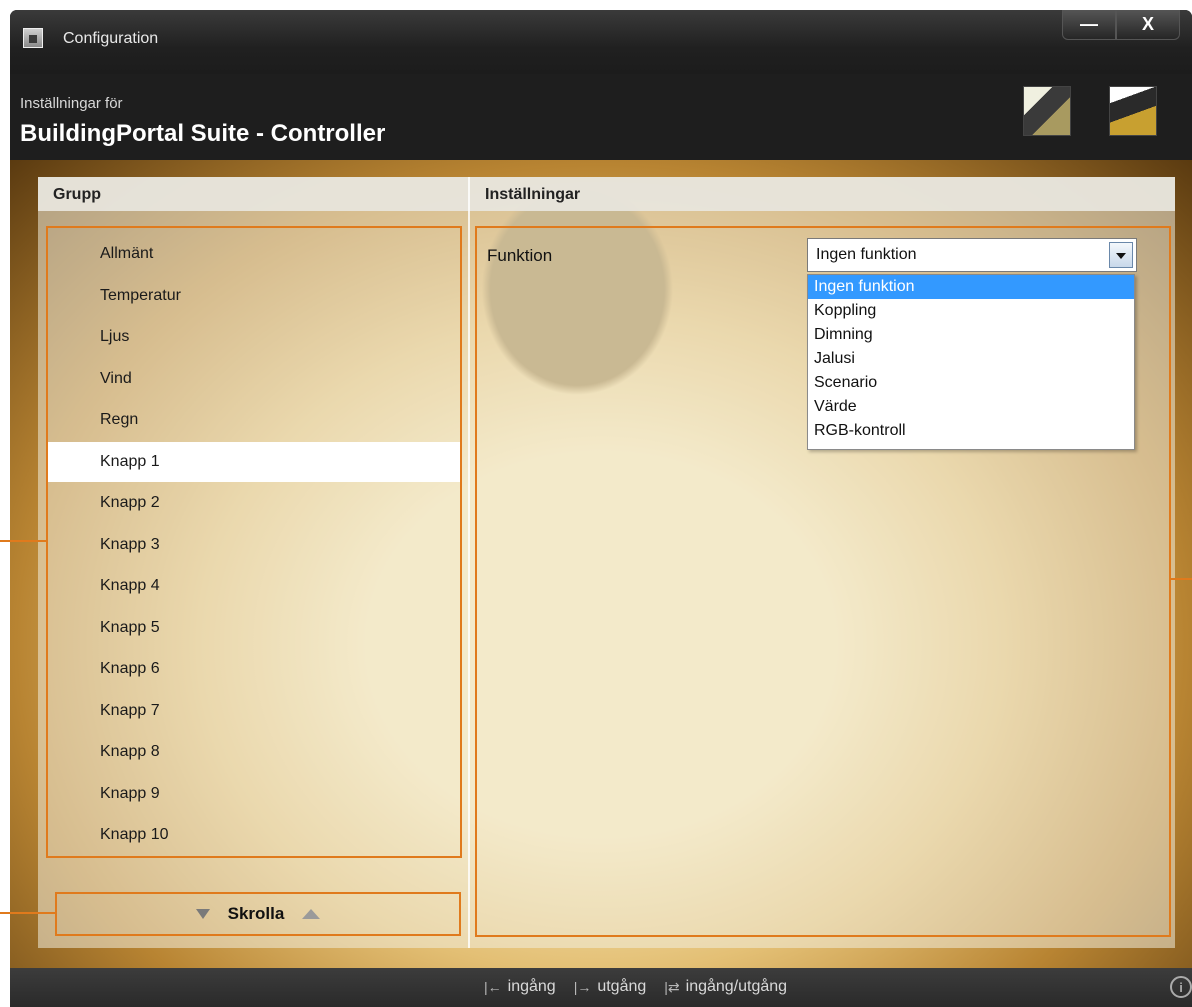  What do you see at coordinates (469, 562) in the screenshot?
I see `column-divider` at bounding box center [469, 562].